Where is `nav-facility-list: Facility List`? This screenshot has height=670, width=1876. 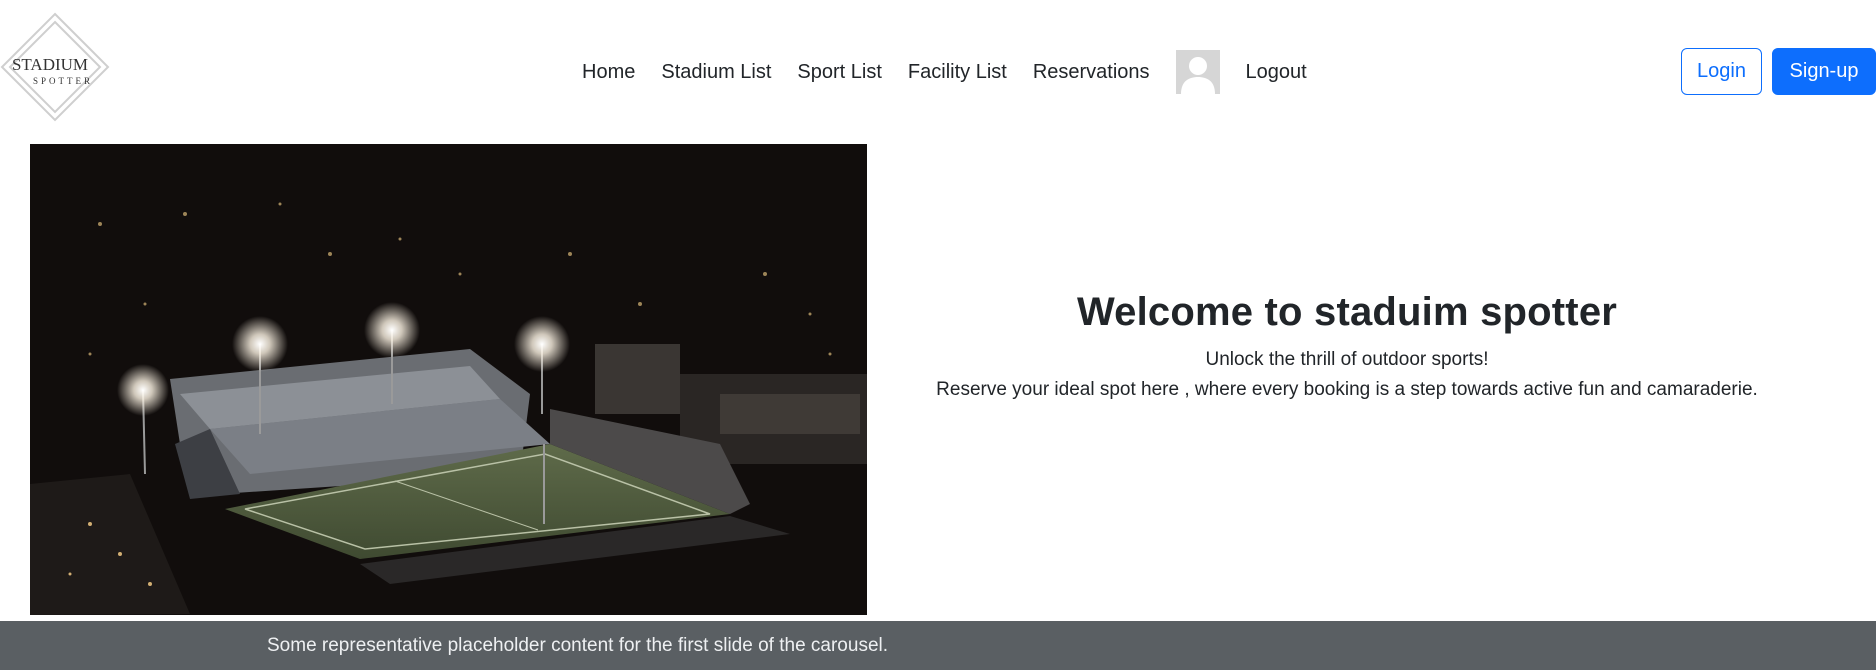 nav-facility-list: Facility List is located at coordinates (957, 72).